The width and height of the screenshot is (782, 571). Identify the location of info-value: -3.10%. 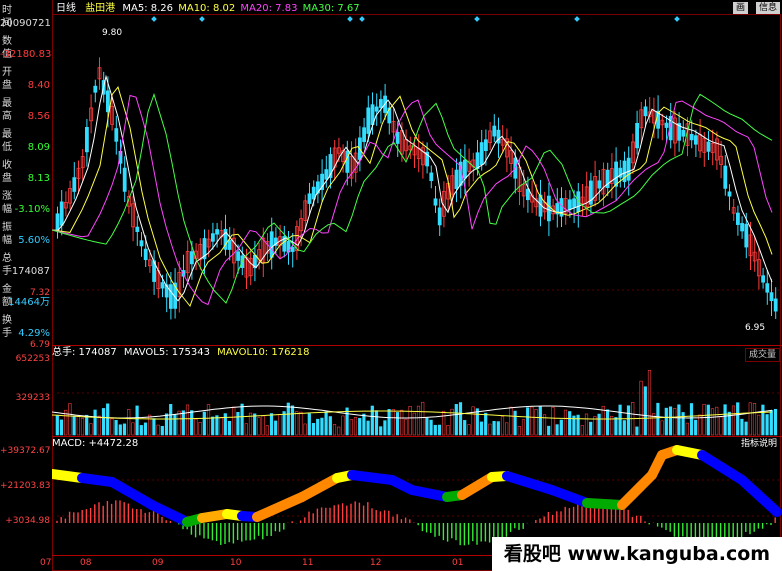
(32, 209).